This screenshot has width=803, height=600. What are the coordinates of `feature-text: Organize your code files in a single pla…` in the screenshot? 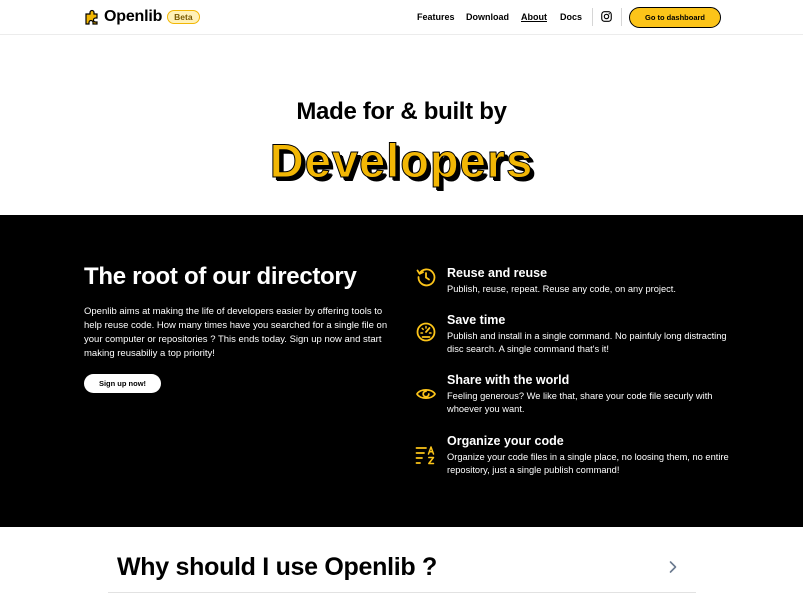 It's located at (588, 463).